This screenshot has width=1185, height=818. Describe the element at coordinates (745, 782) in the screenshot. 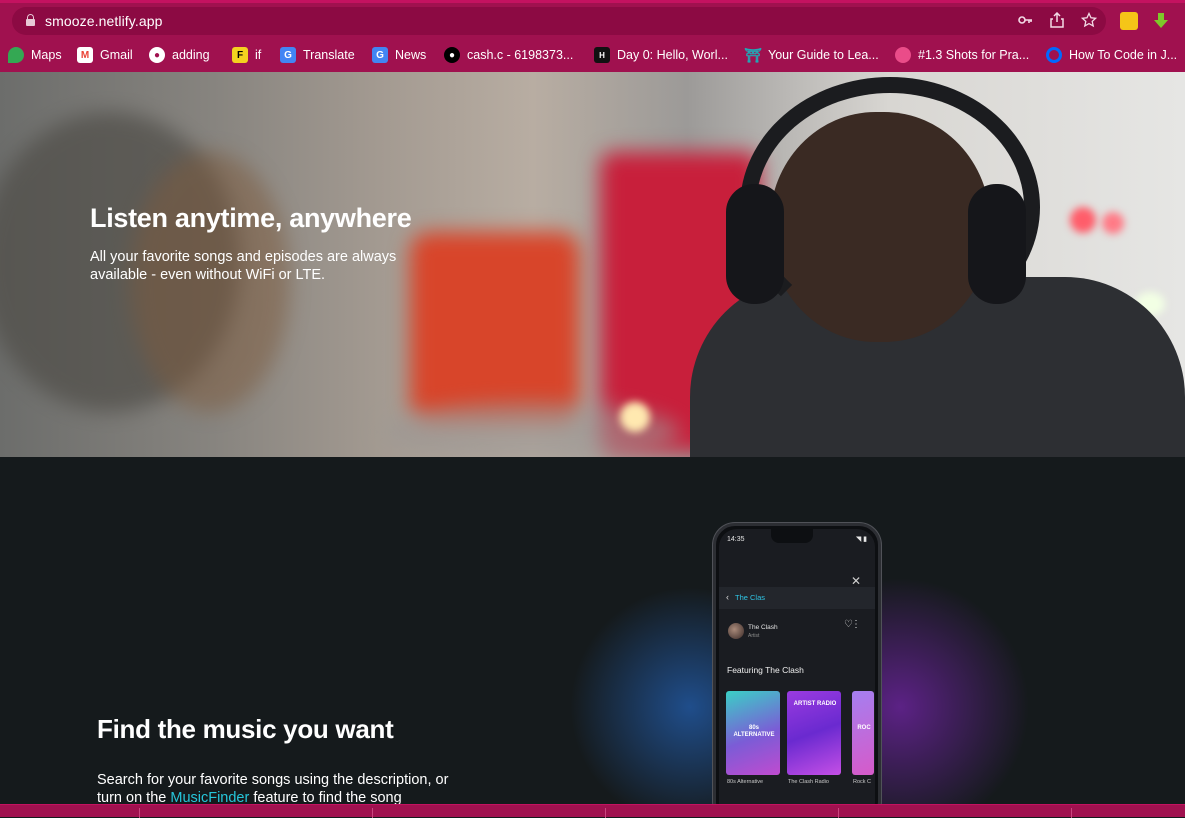

I see `playlist-caption: 80s Alternative` at that location.